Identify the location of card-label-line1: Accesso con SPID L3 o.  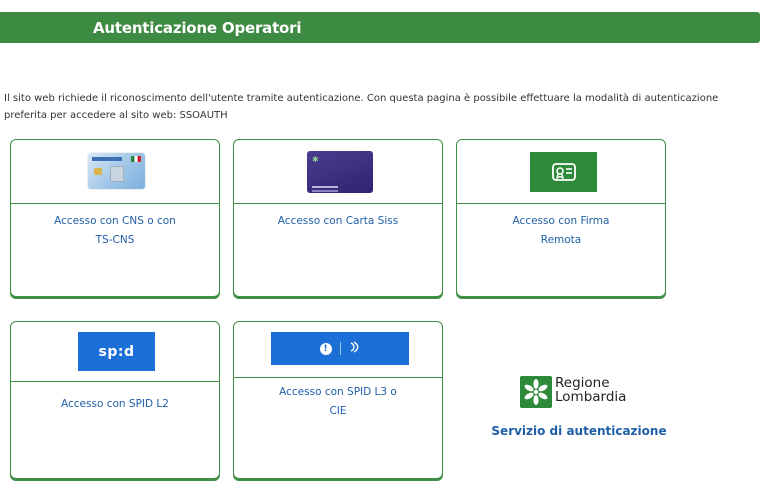
(338, 392).